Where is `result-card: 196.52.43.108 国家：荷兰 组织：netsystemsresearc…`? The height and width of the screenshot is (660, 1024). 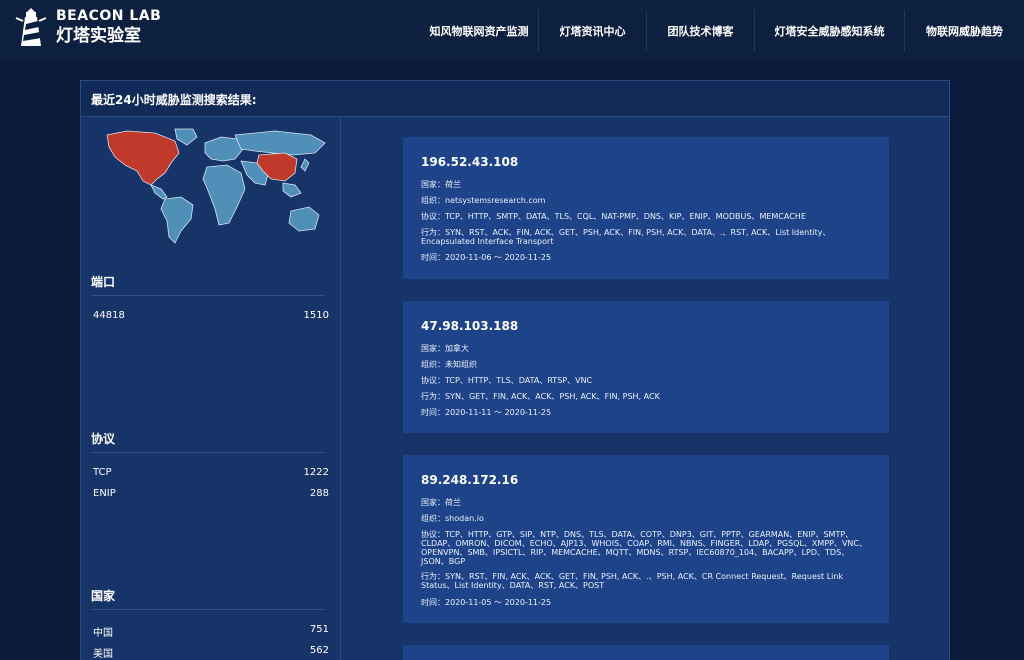 result-card: 196.52.43.108 国家：荷兰 组织：netsystemsresearc… is located at coordinates (646, 208).